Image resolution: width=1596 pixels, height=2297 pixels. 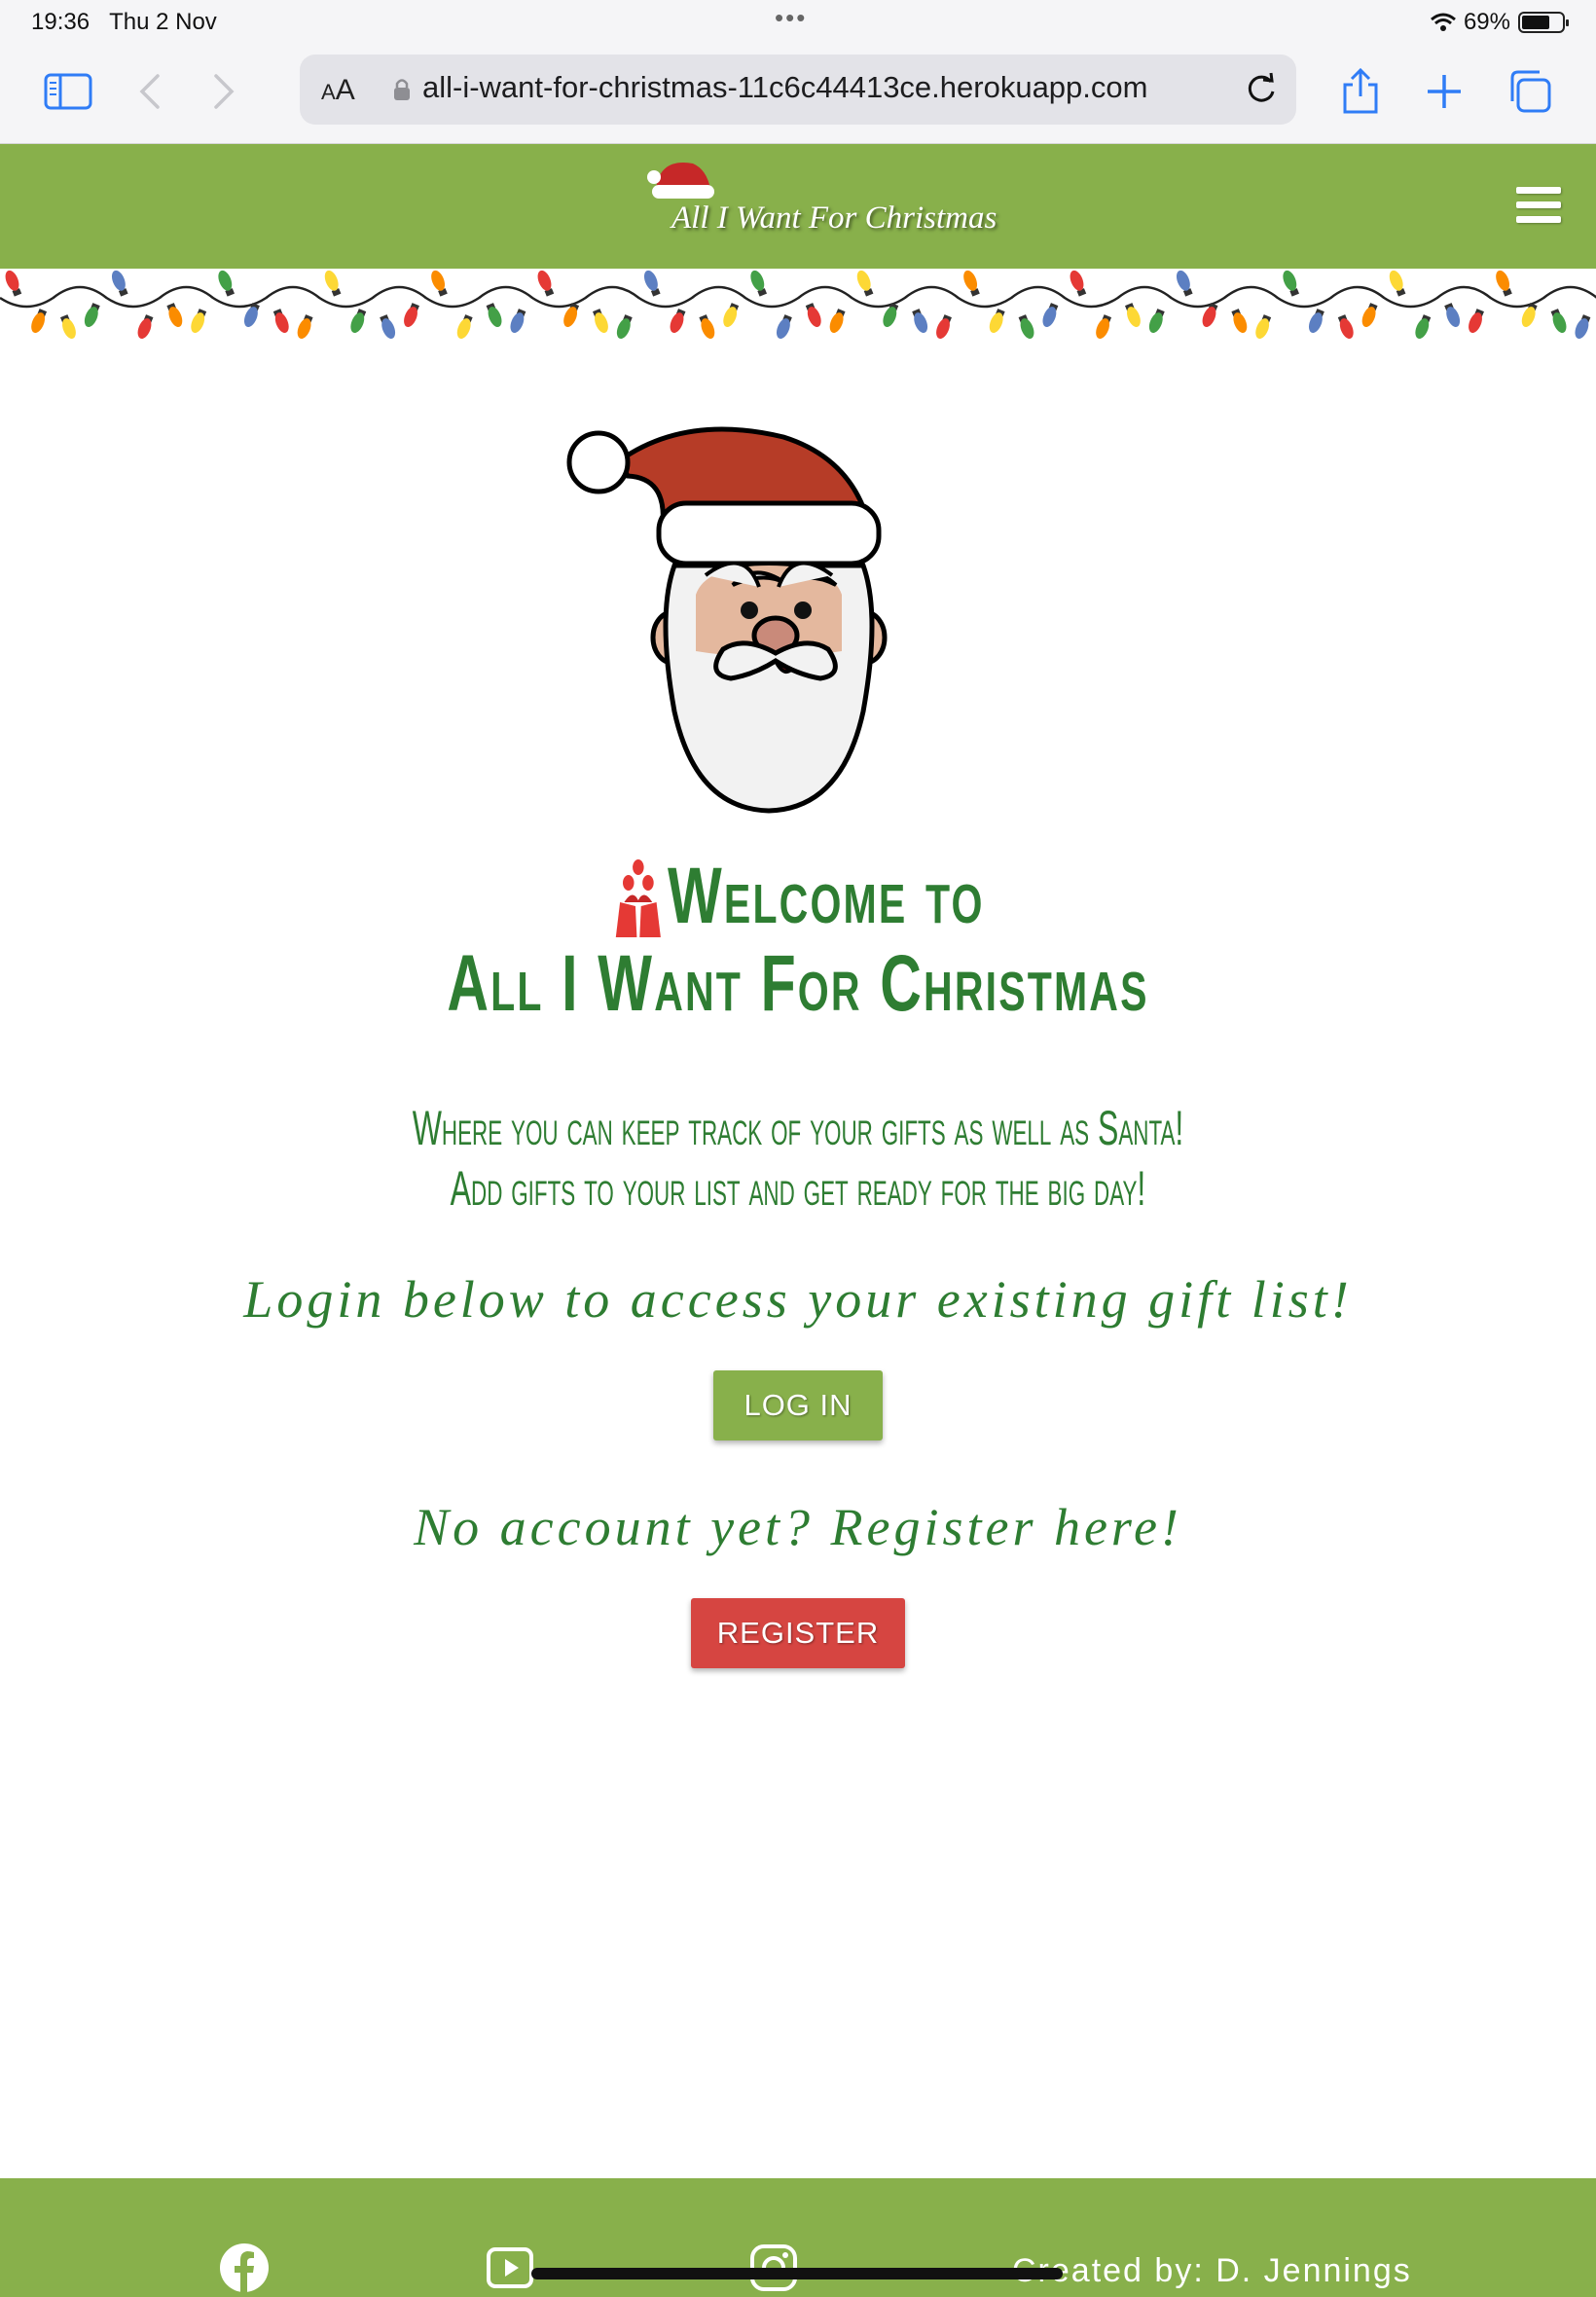 What do you see at coordinates (798, 1527) in the screenshot?
I see `register-prompt: No account yet? Register here!` at bounding box center [798, 1527].